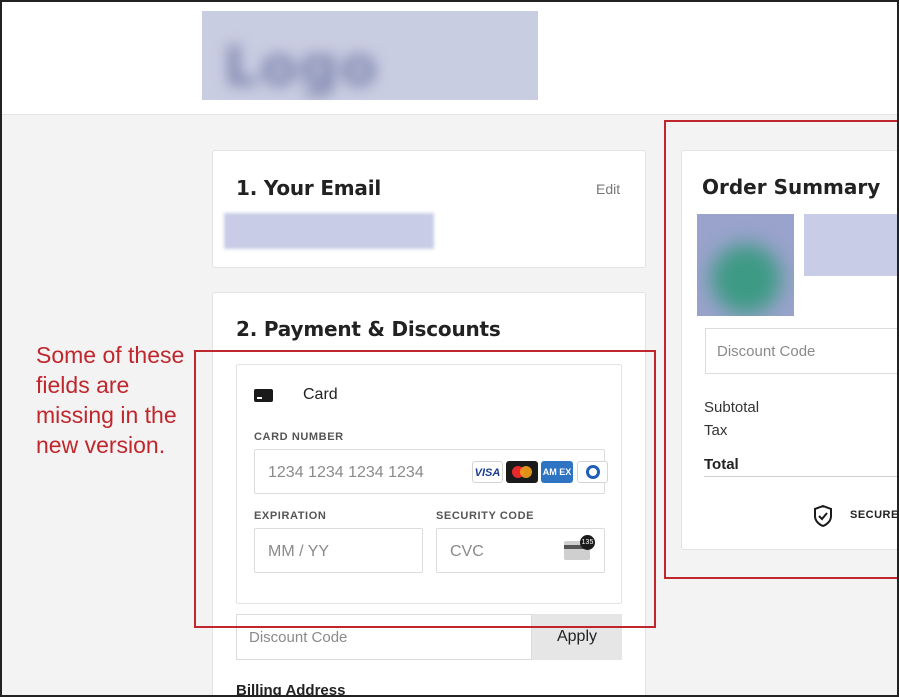  I want to click on mastercard-icon, so click(522, 472).